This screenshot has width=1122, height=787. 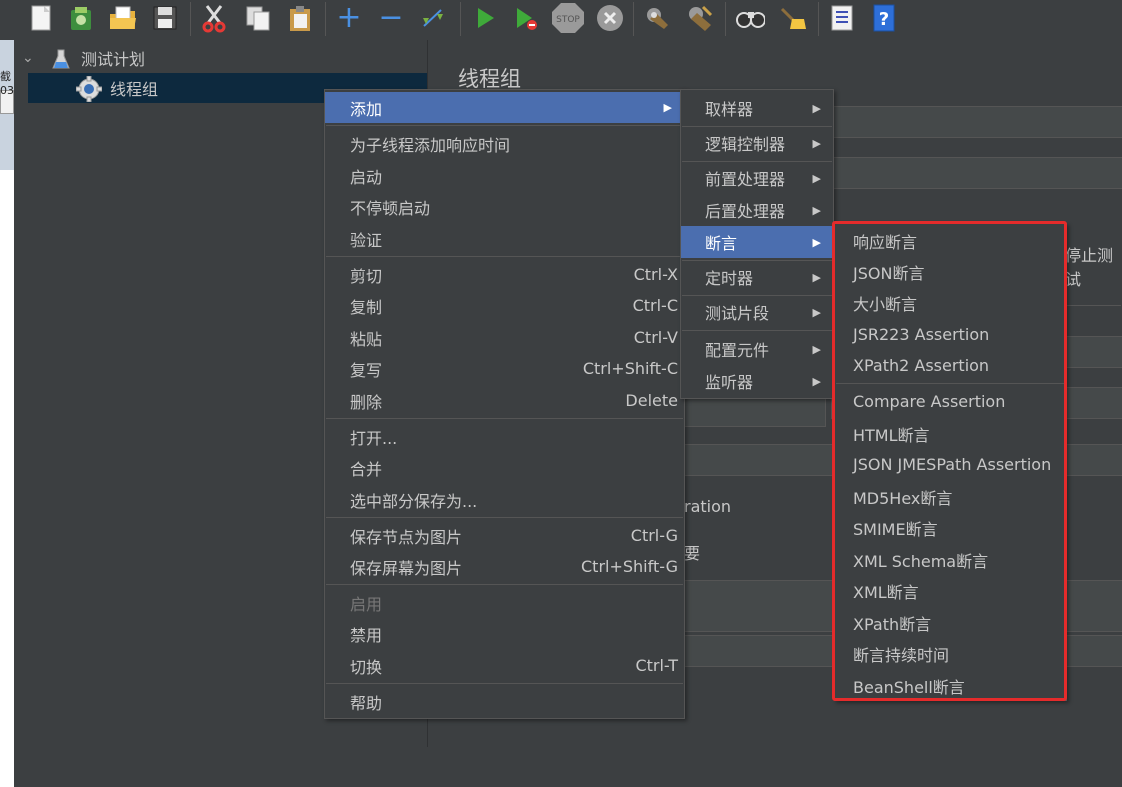 What do you see at coordinates (391, 18) in the screenshot?
I see `collapse-icon: −` at bounding box center [391, 18].